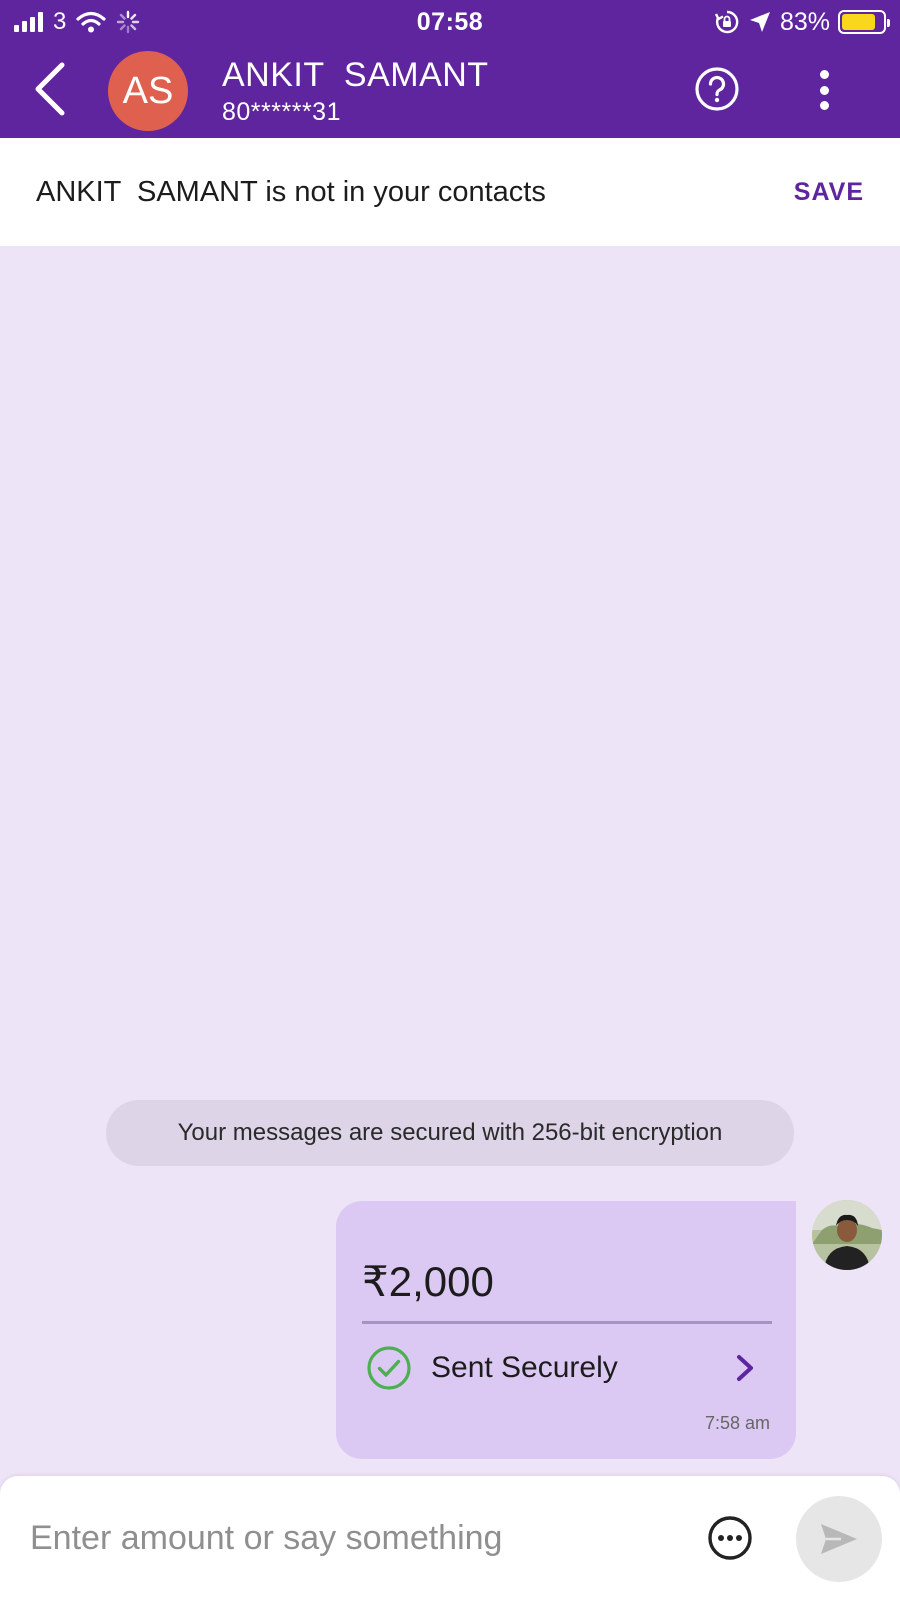 This screenshot has height=1600, width=900. Describe the element at coordinates (450, 22) in the screenshot. I see `status-bar: 3 07:58 83%` at that location.